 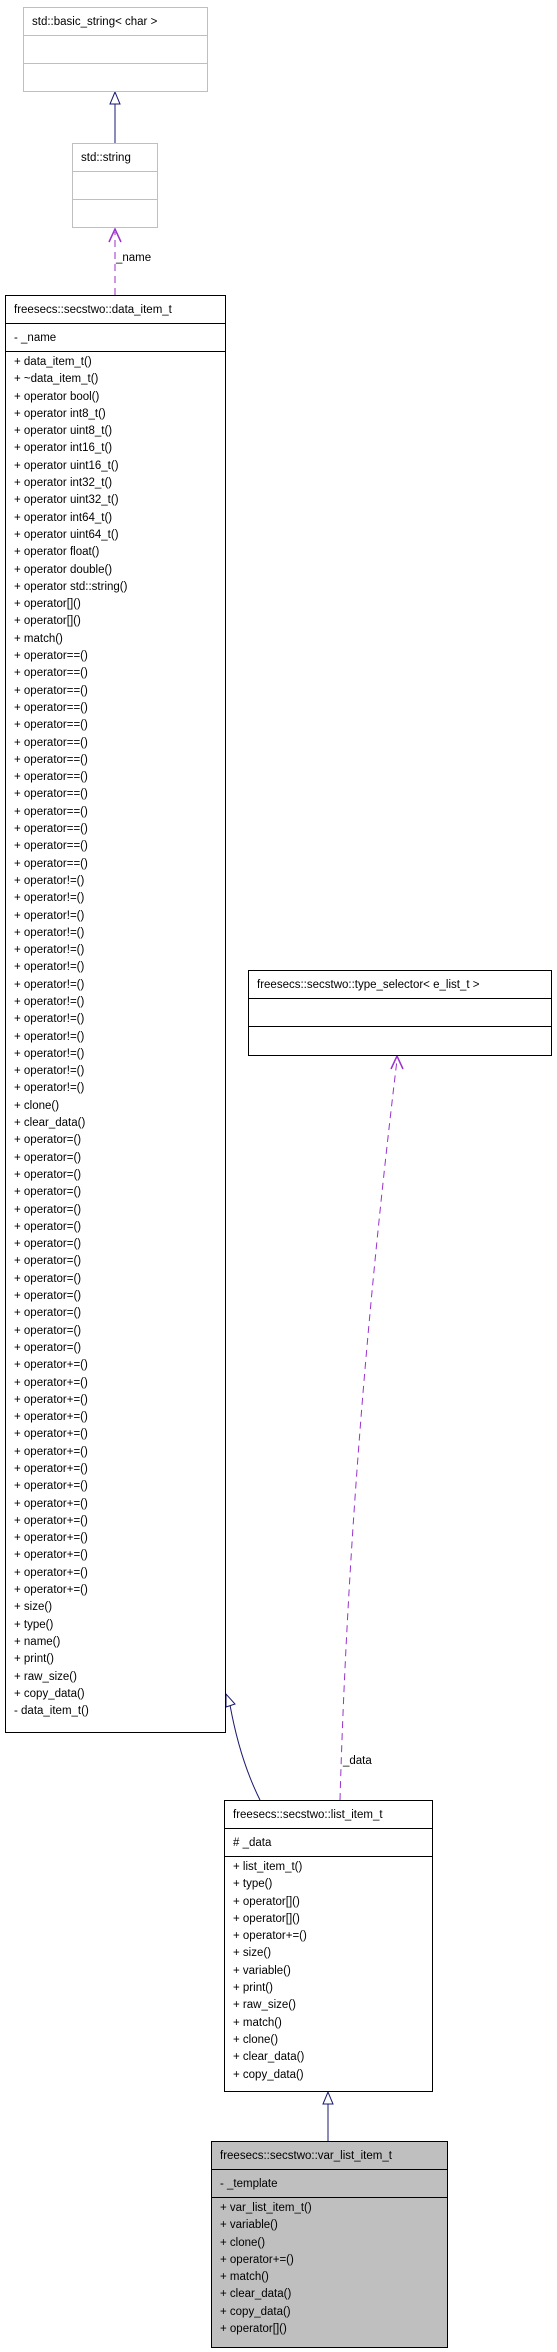 I want to click on method-item: - data_item_t(), so click(x=51, y=1711).